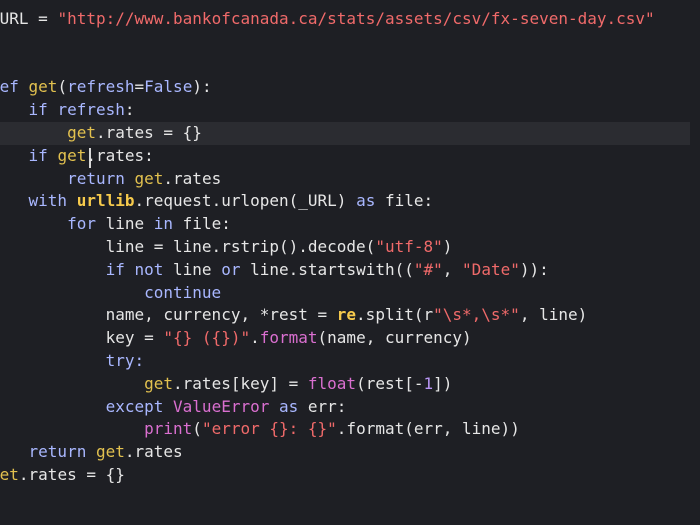 The image size is (700, 525). Describe the element at coordinates (390, 383) in the screenshot. I see `code-token: (rest[-` at that location.